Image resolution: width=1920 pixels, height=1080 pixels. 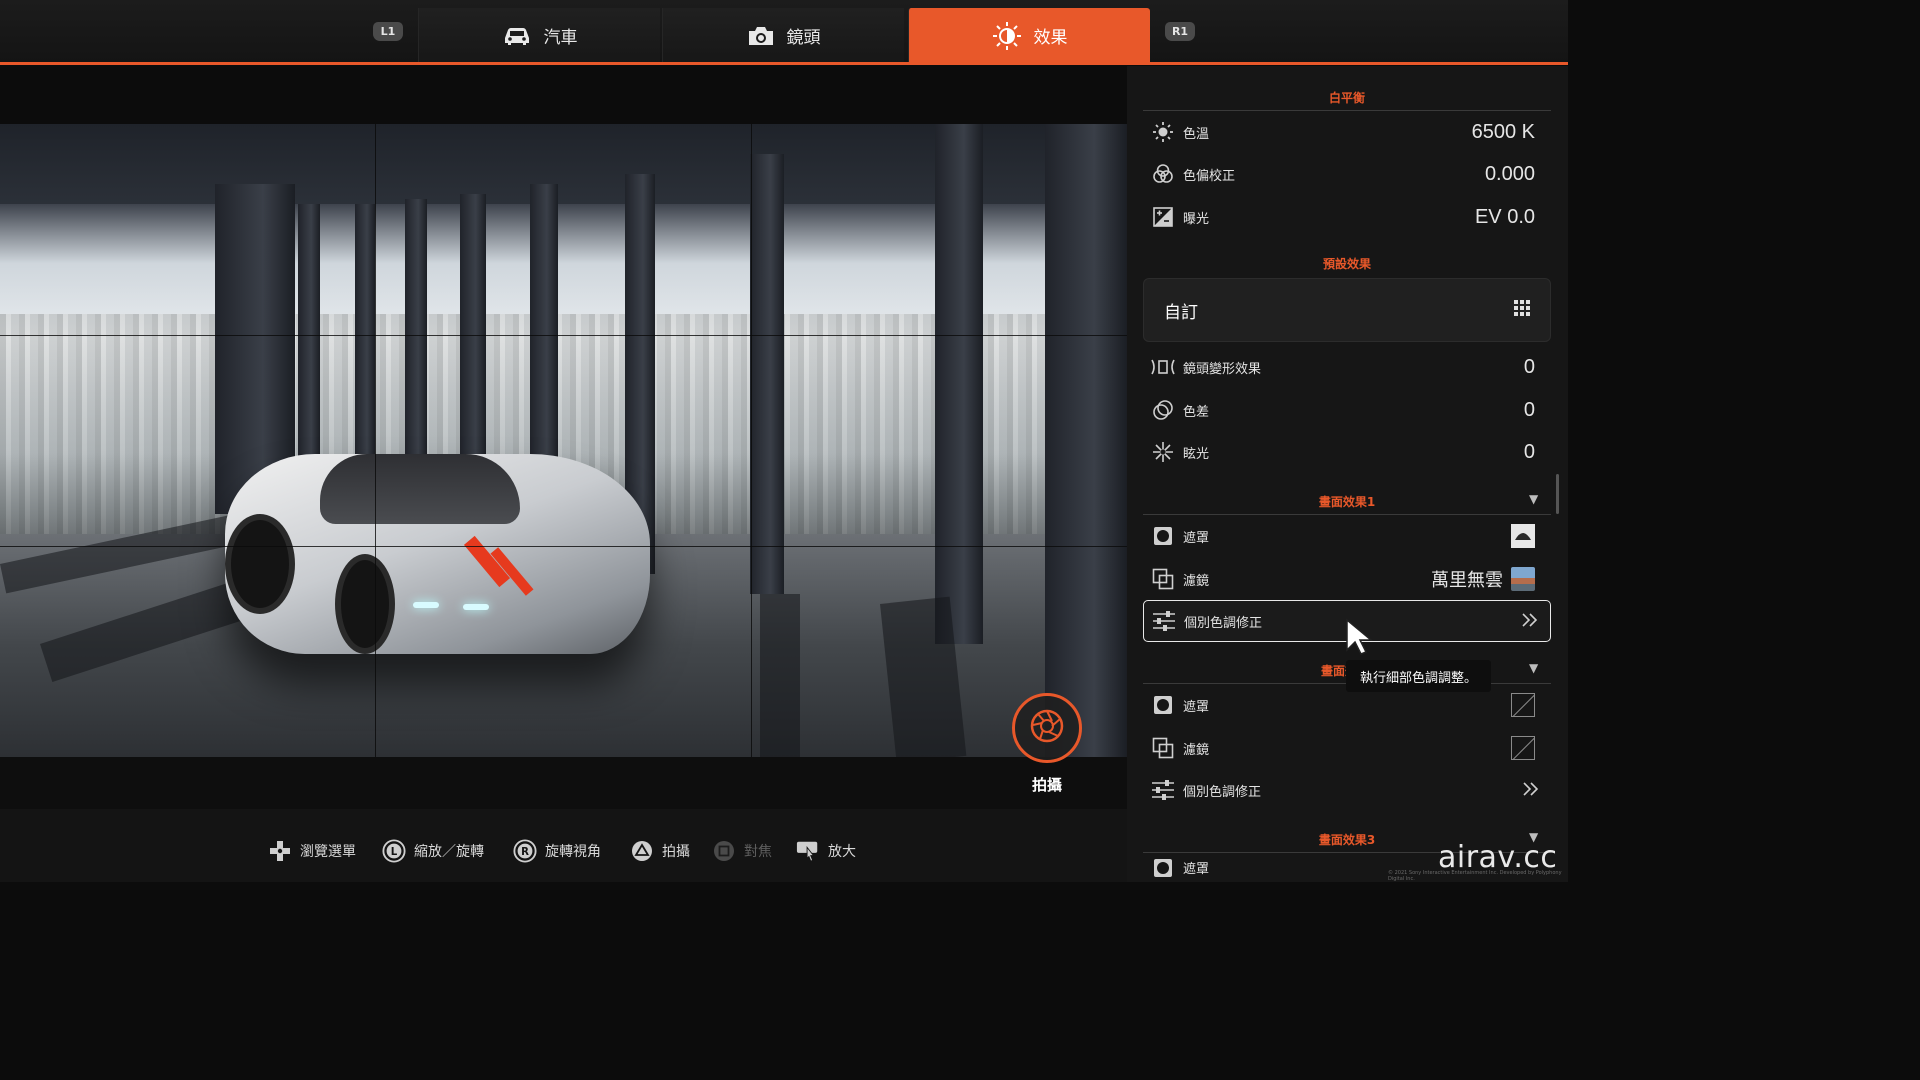 I want to click on tooltip: 執行細部色調調整。, so click(x=1419, y=676).